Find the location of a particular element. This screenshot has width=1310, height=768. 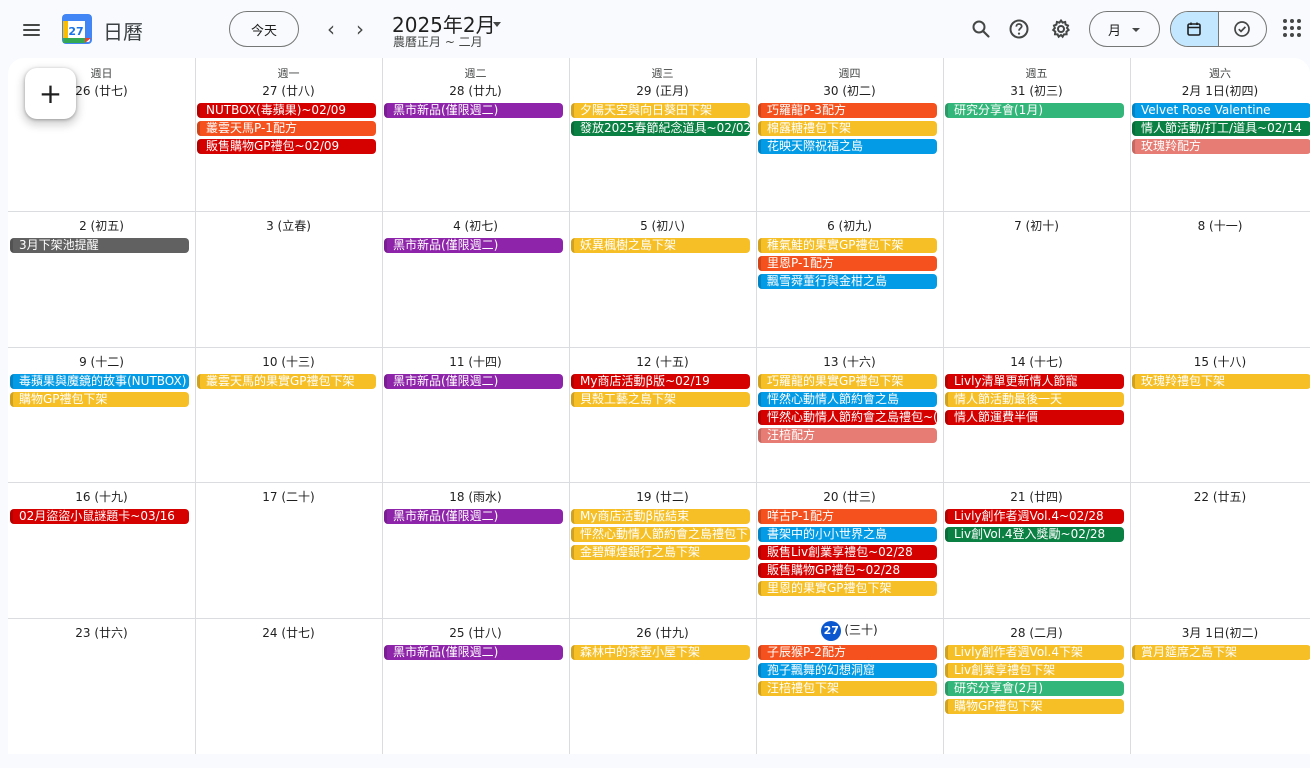

event-chip: 毒蘋果與魔鏡的故事(NUTBOX) is located at coordinates (99, 381).